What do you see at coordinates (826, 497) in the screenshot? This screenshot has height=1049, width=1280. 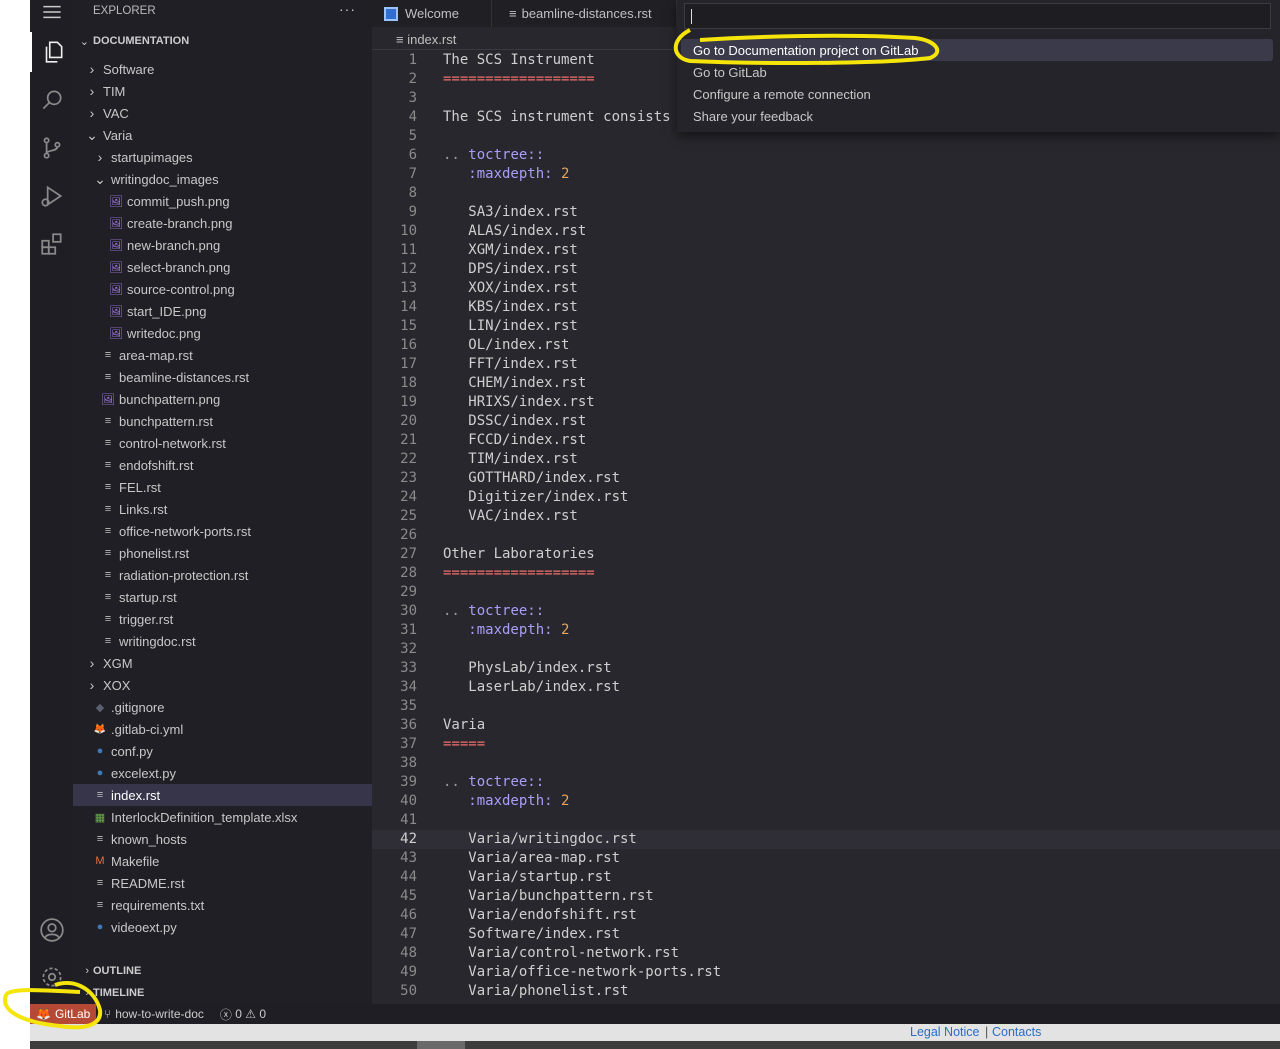 I see `code-line: 24 Digitizer/index.rst` at bounding box center [826, 497].